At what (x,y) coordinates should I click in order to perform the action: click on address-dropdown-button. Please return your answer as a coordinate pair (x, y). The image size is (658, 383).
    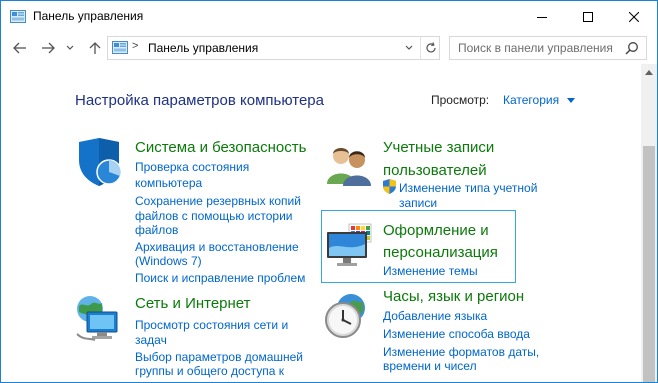
    Looking at the image, I should click on (409, 48).